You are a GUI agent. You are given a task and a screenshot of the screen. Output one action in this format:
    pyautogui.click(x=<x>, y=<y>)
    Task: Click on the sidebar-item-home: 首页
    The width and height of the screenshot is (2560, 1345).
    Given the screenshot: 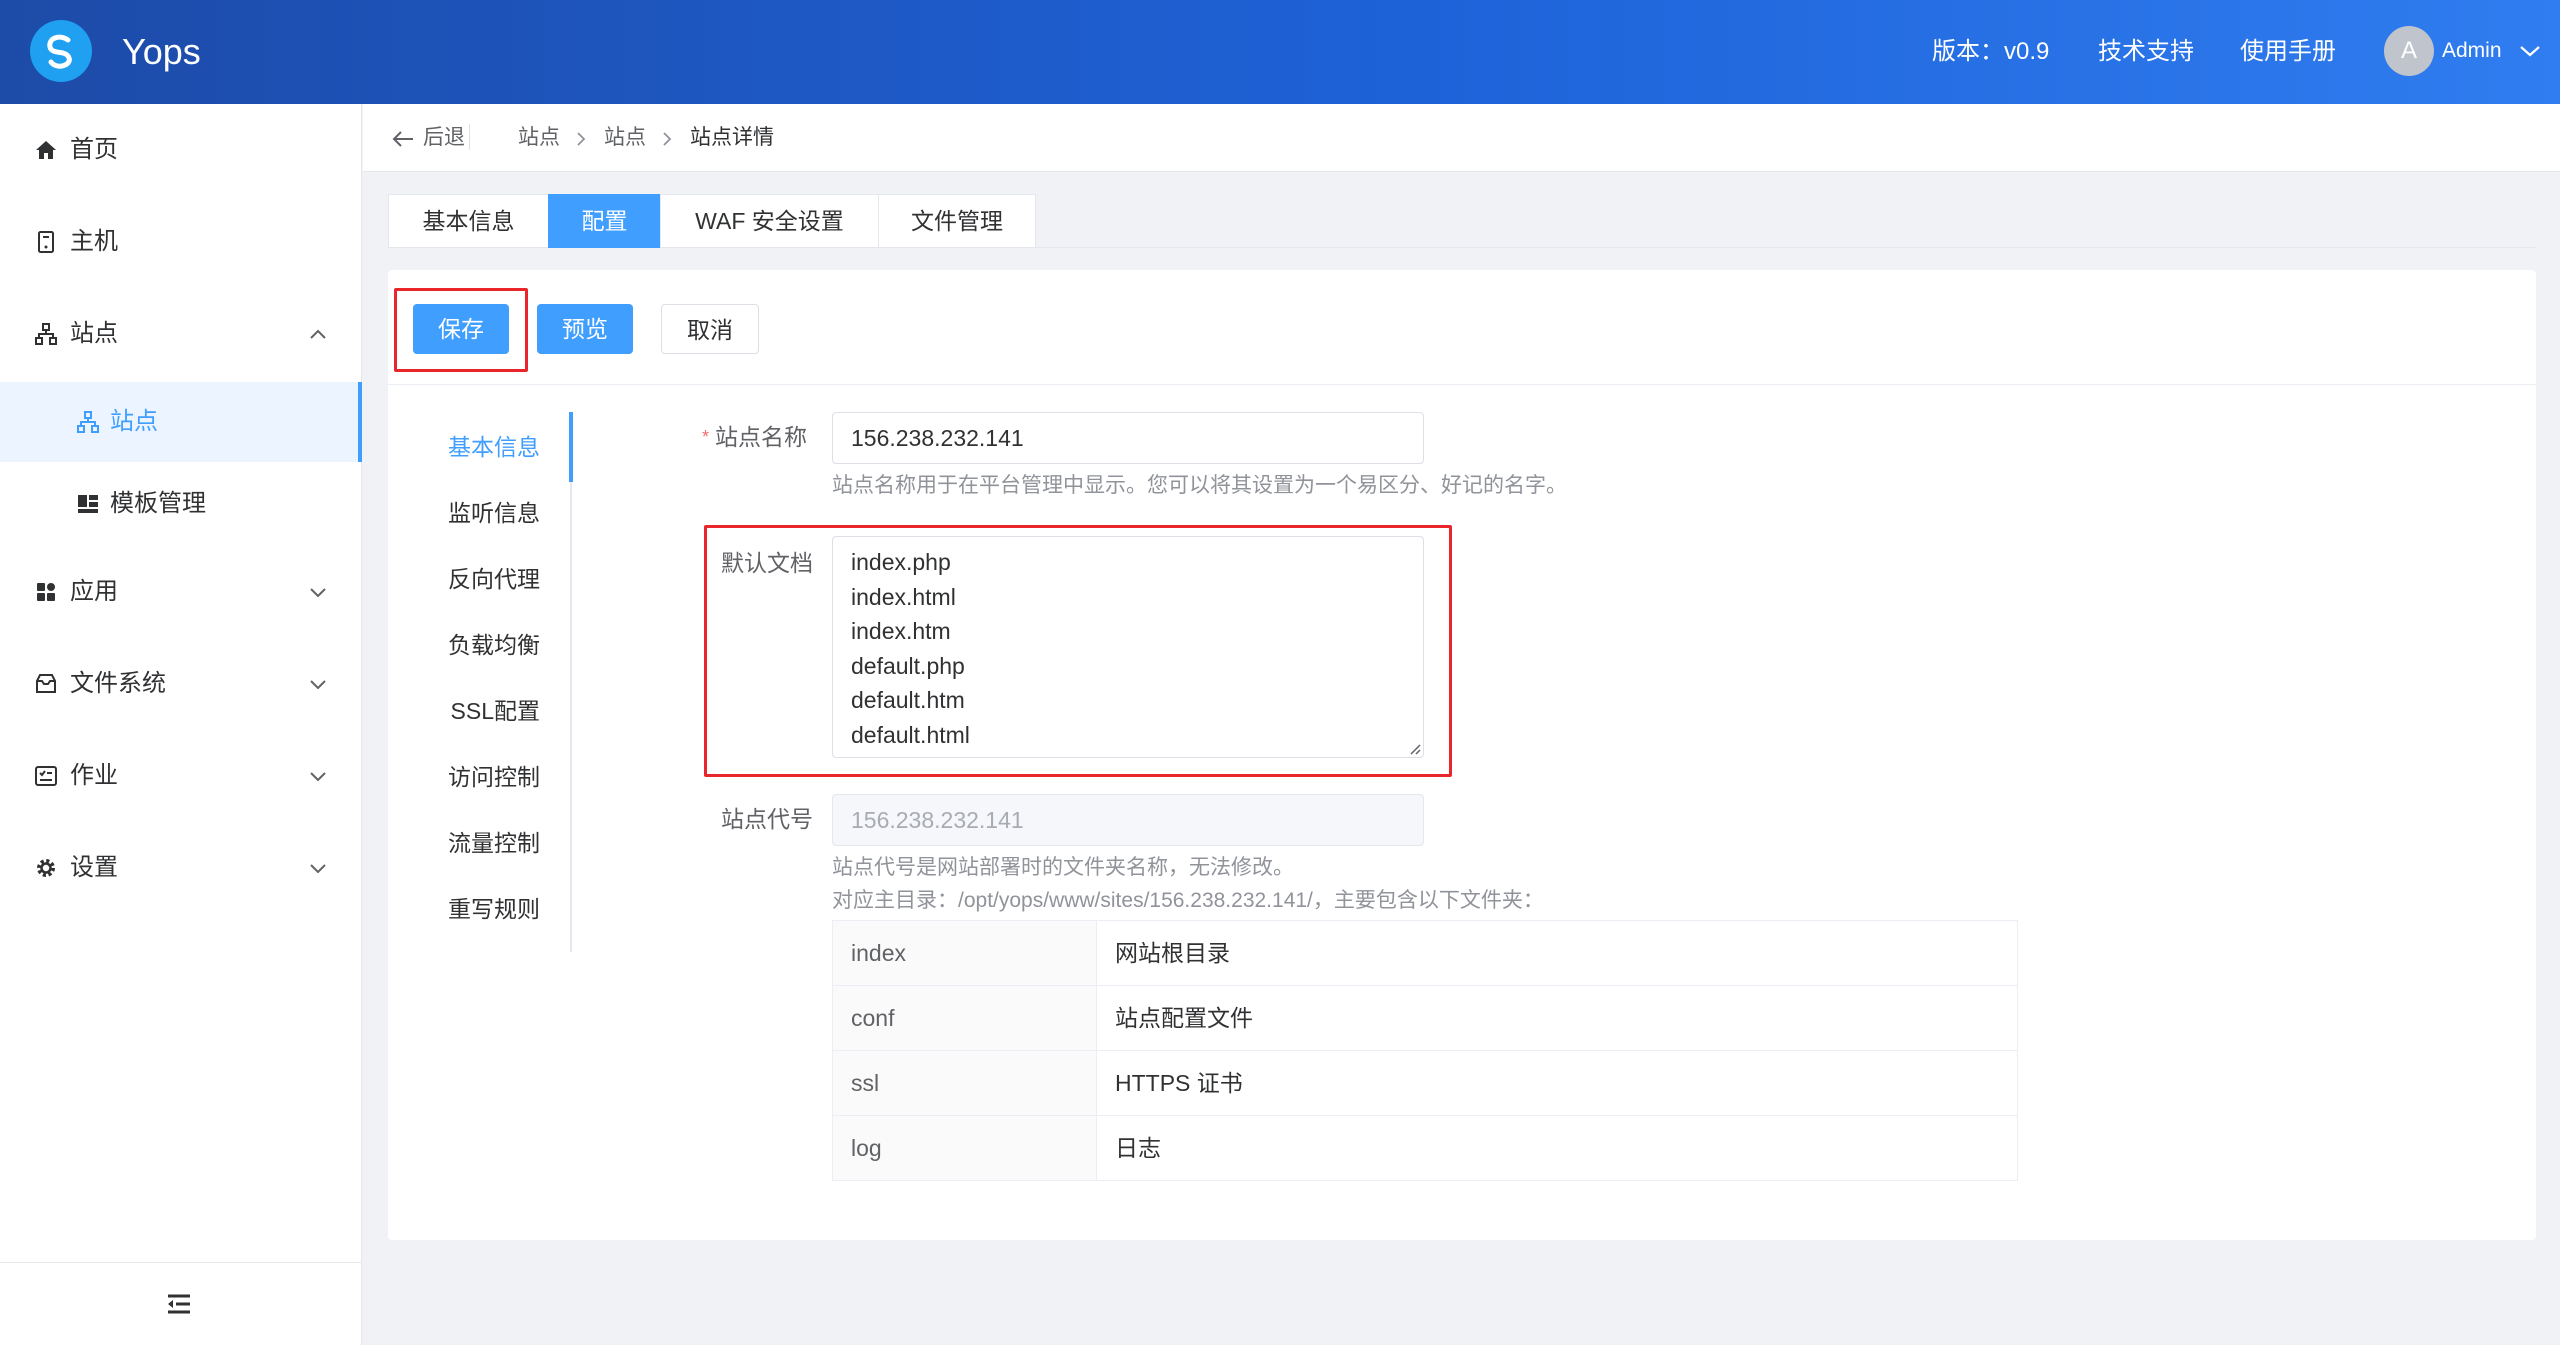 What is the action you would take?
    pyautogui.click(x=181, y=150)
    